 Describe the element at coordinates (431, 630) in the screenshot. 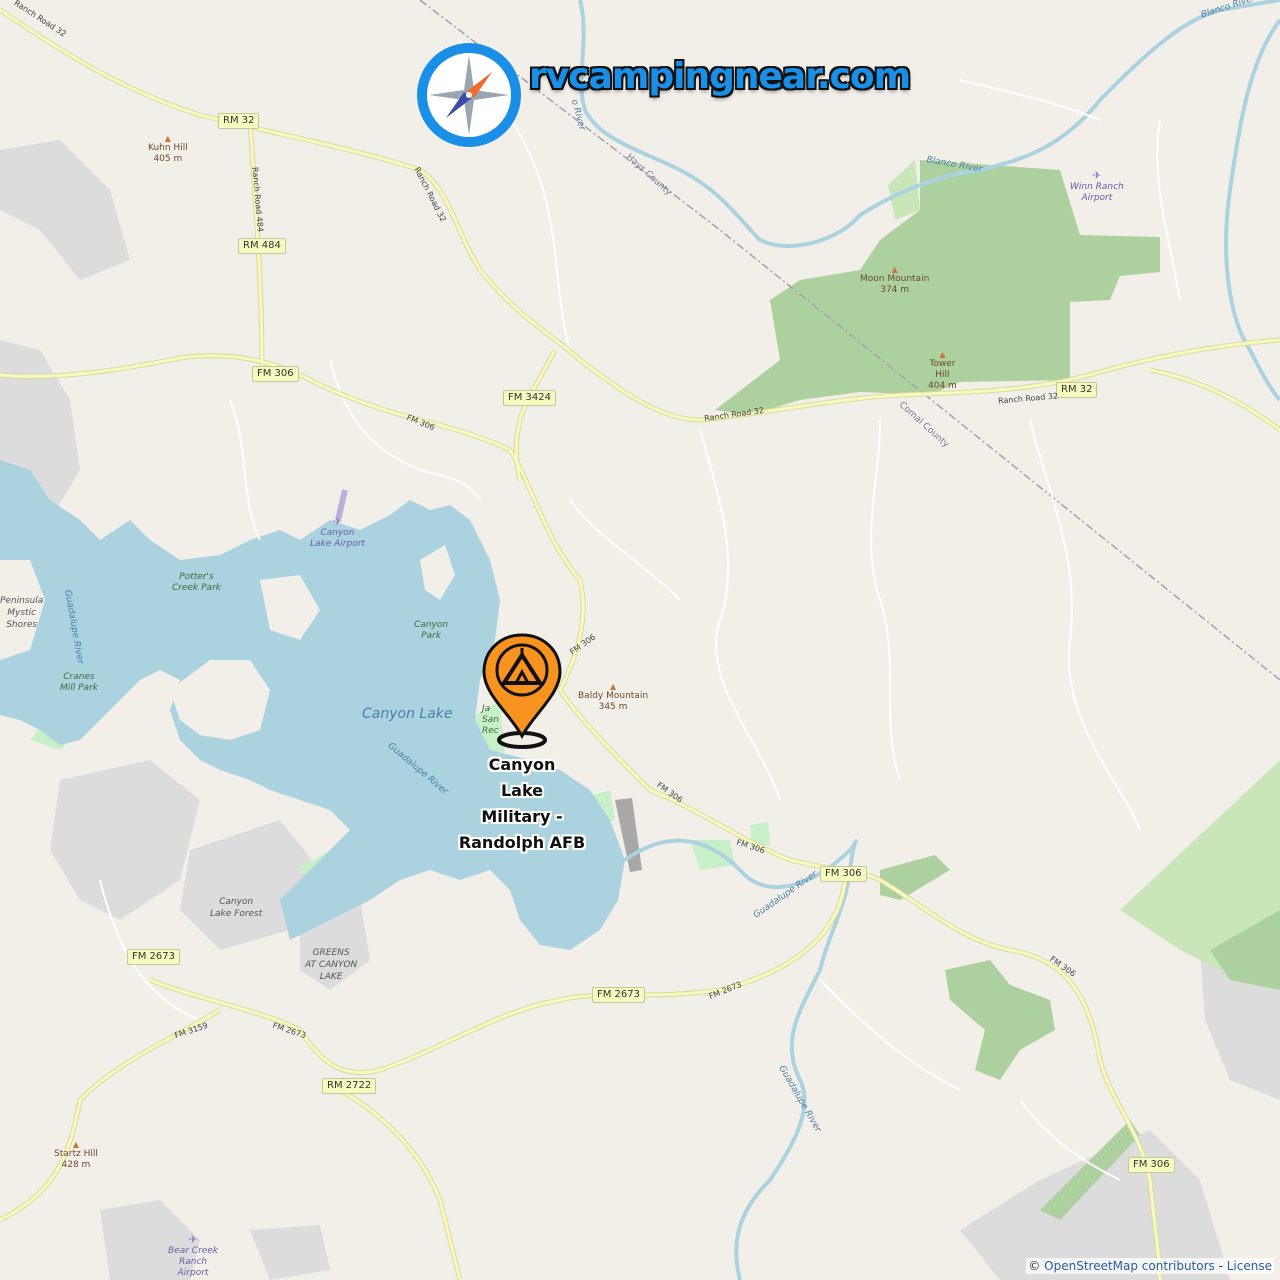

I see `park-canyon-park: Canyon Park` at that location.